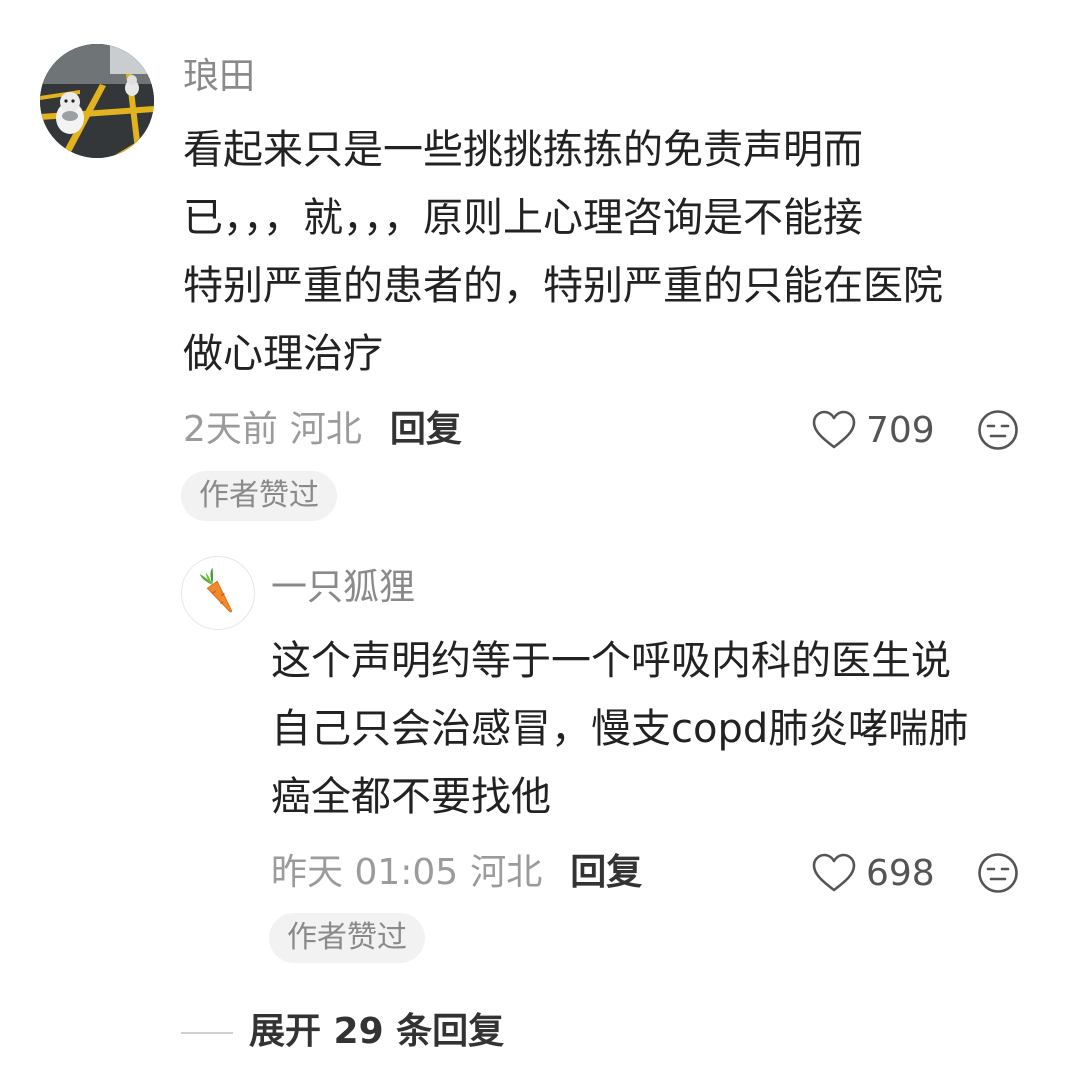 The image size is (1079, 1090). What do you see at coordinates (347, 938) in the screenshot?
I see `reply-author-liked-badge: 作者赞过` at bounding box center [347, 938].